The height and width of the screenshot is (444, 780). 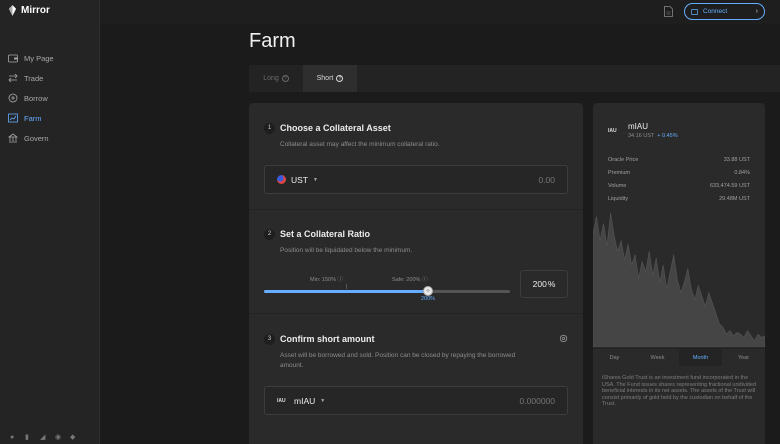 I want to click on short-amount-box: IAU mIAU ▼, so click(x=416, y=400).